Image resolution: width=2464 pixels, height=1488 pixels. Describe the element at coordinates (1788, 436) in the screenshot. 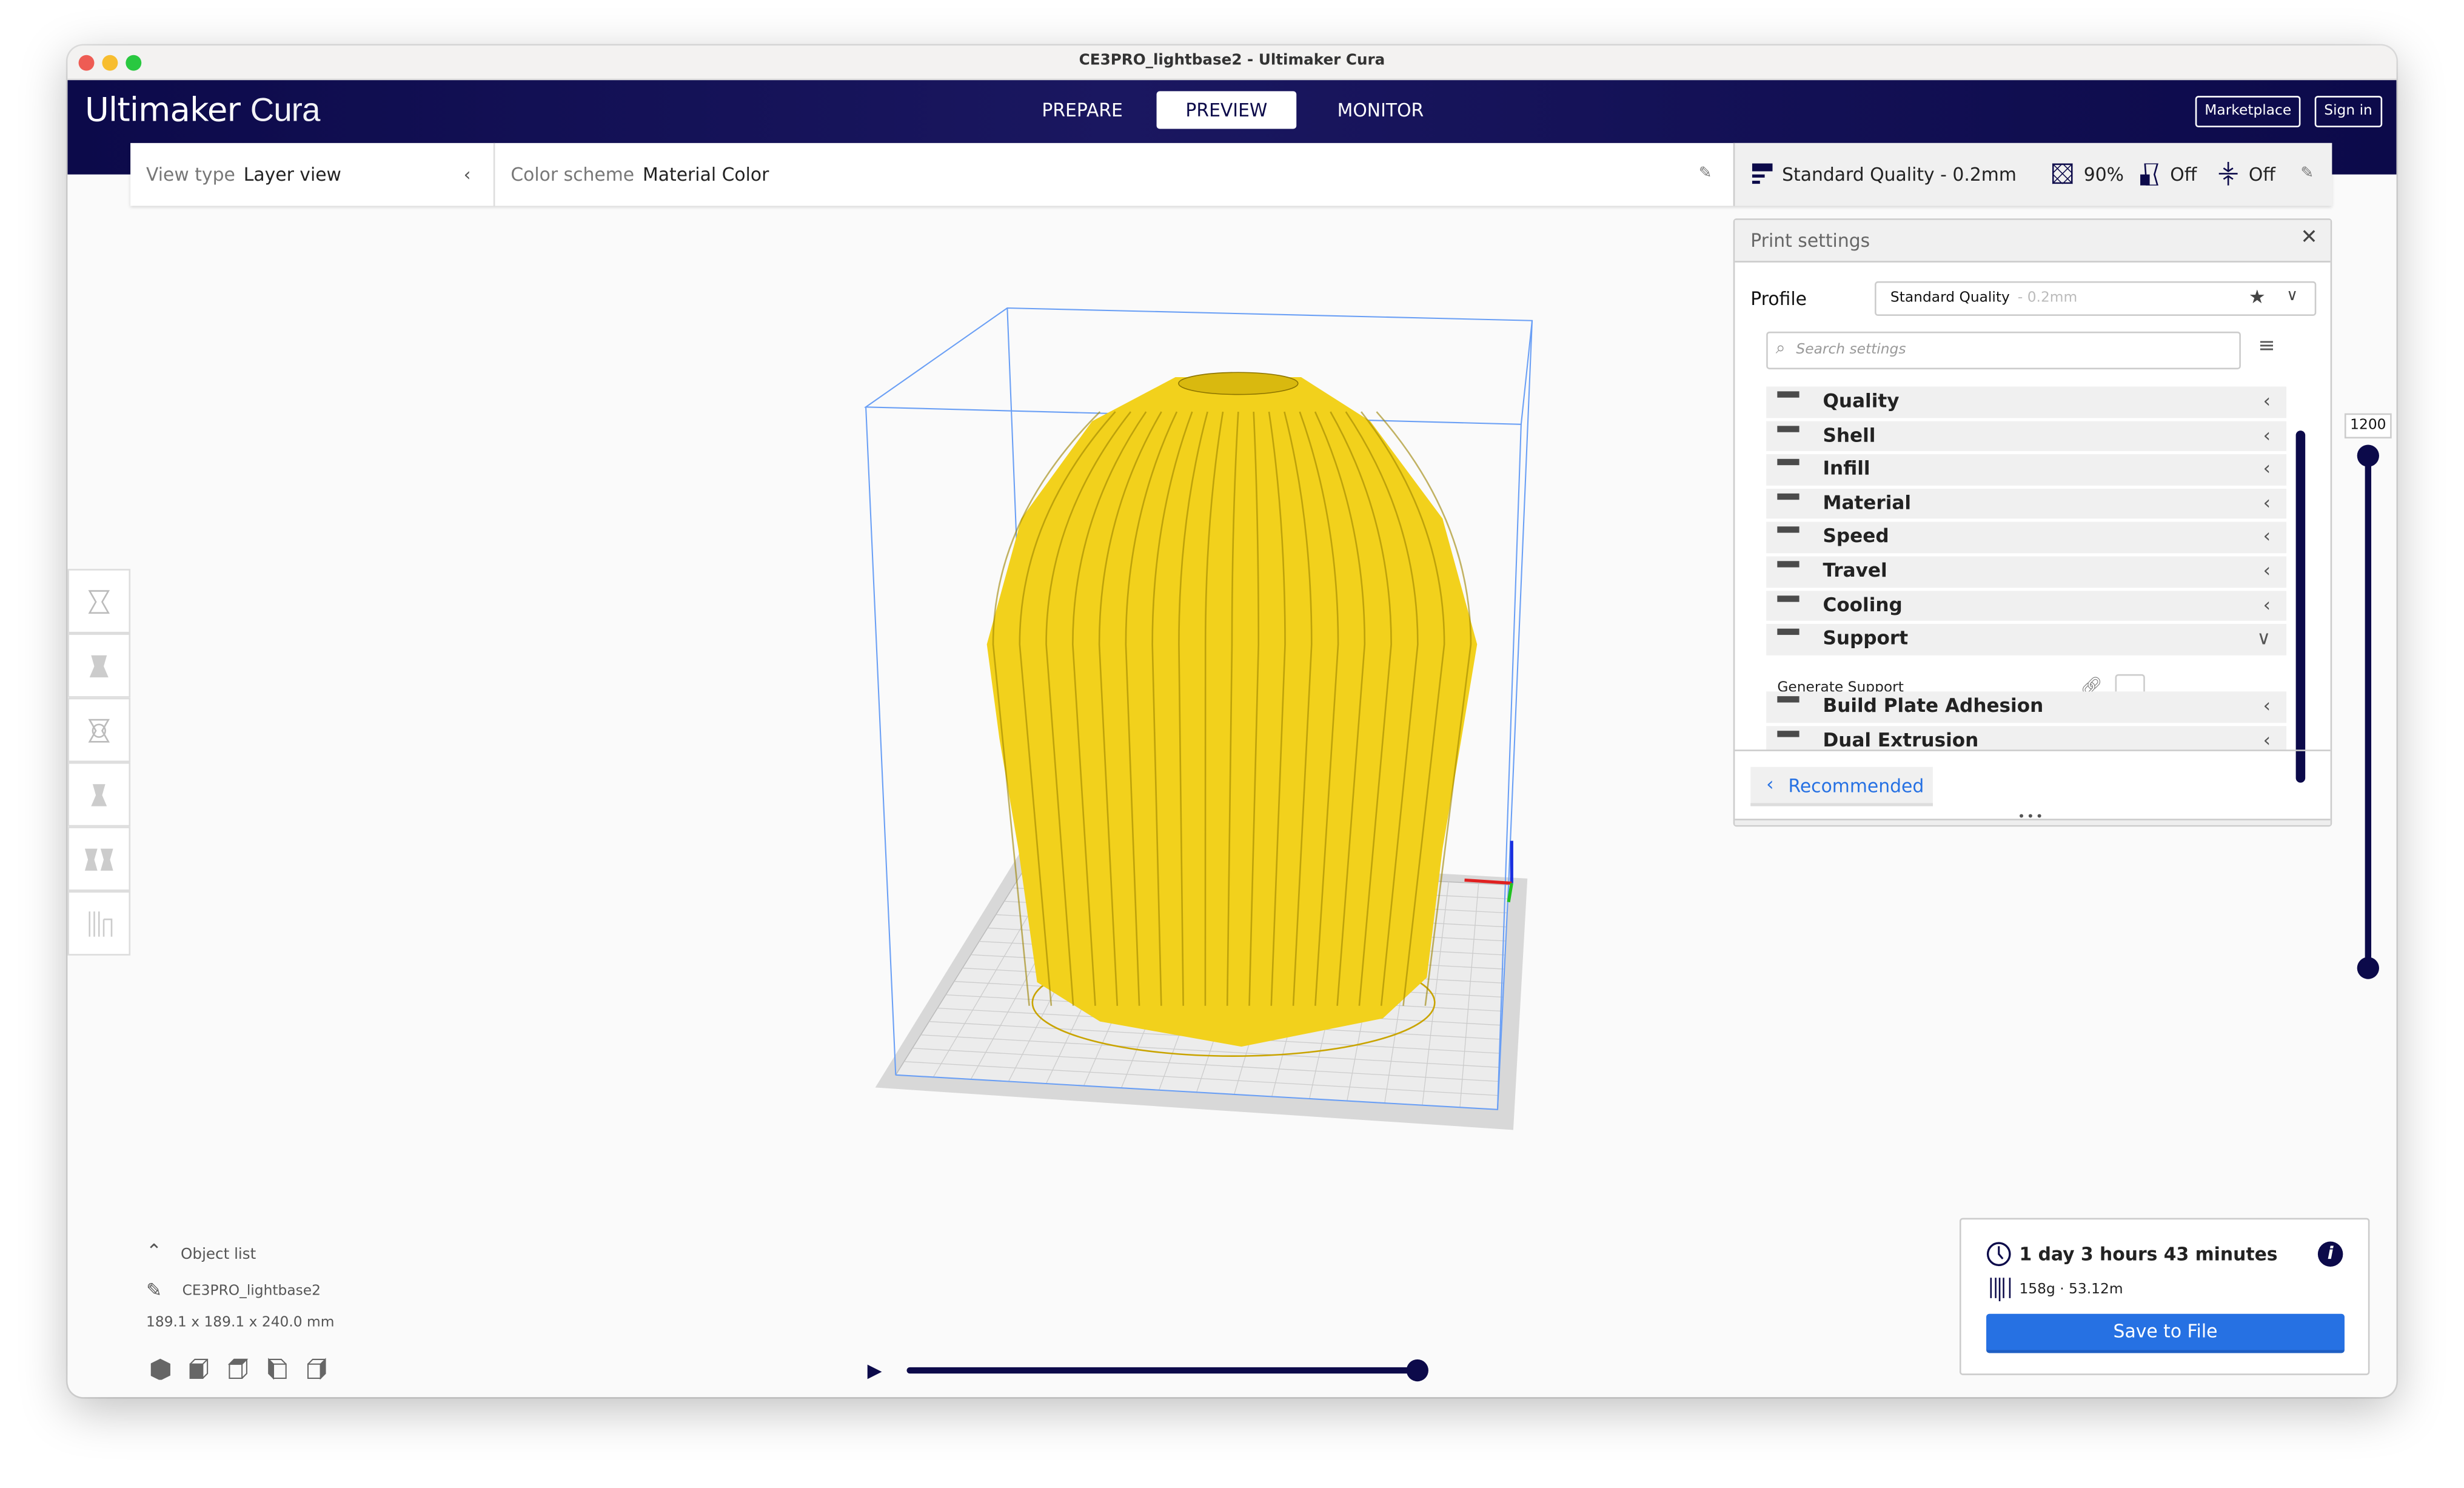

I see `shell-icon` at that location.